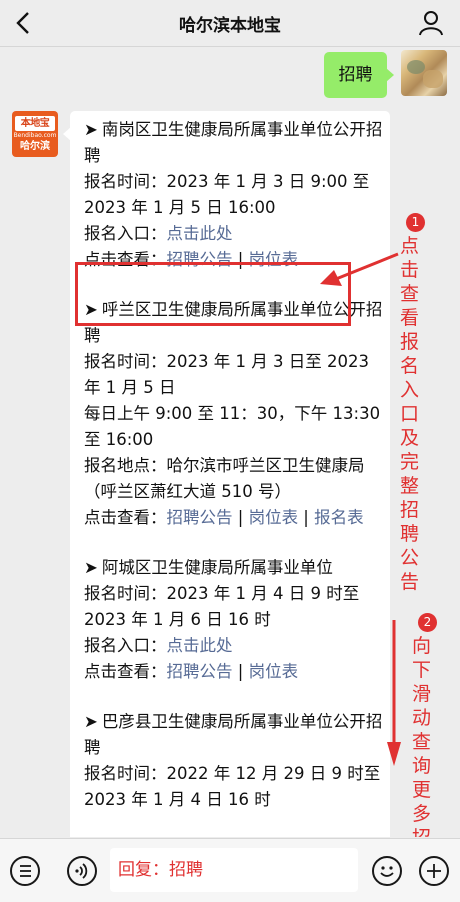 The height and width of the screenshot is (902, 460). Describe the element at coordinates (359, 269) in the screenshot. I see `annotation-arrow-left-icon` at that location.